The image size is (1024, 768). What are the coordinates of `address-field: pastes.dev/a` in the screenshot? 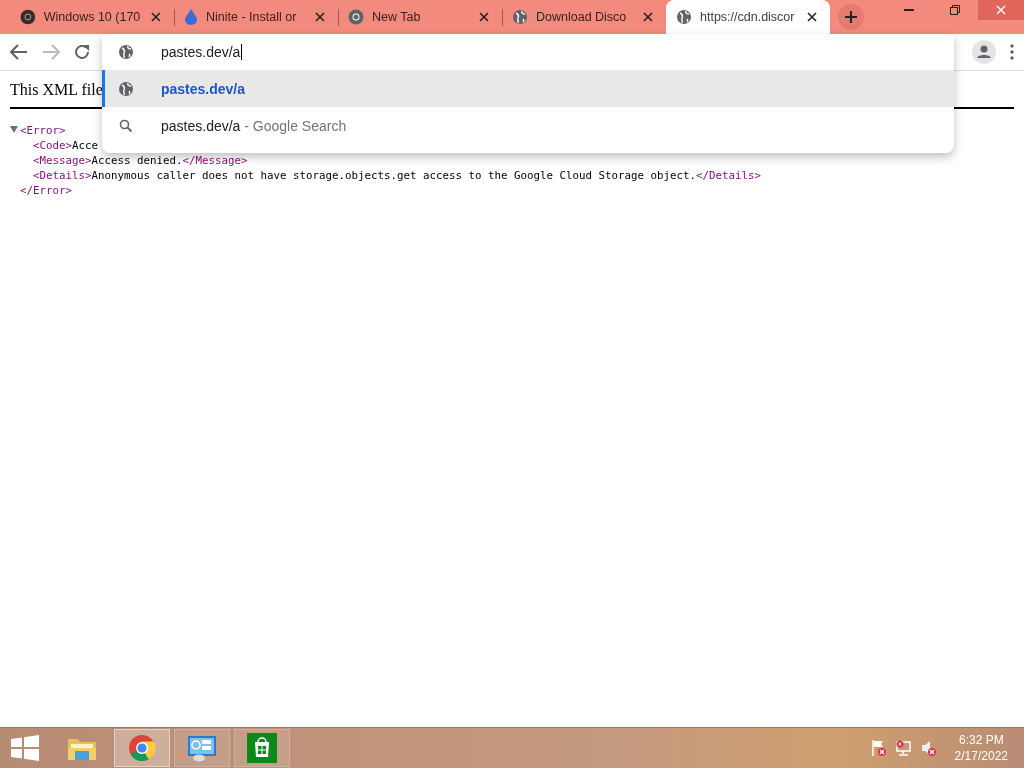 It's located at (202, 52).